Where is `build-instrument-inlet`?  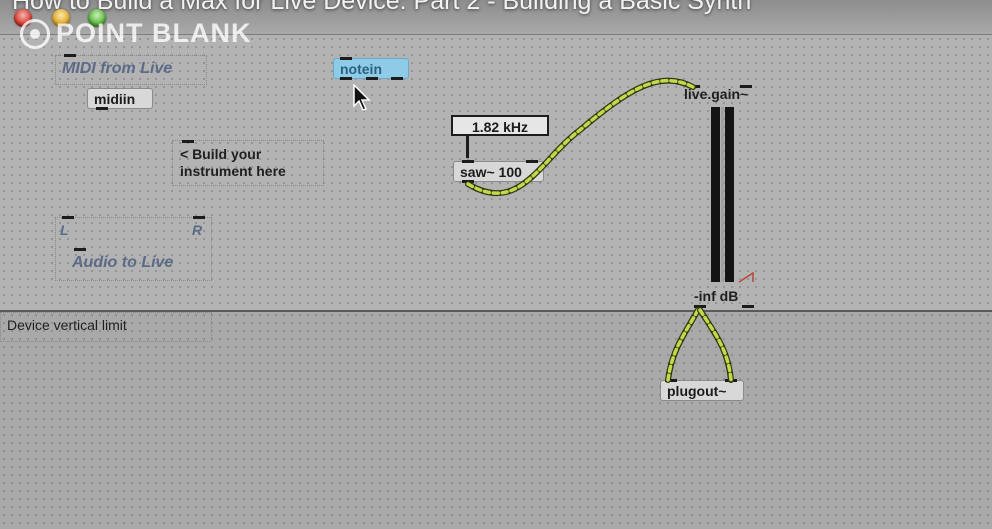 build-instrument-inlet is located at coordinates (188, 141).